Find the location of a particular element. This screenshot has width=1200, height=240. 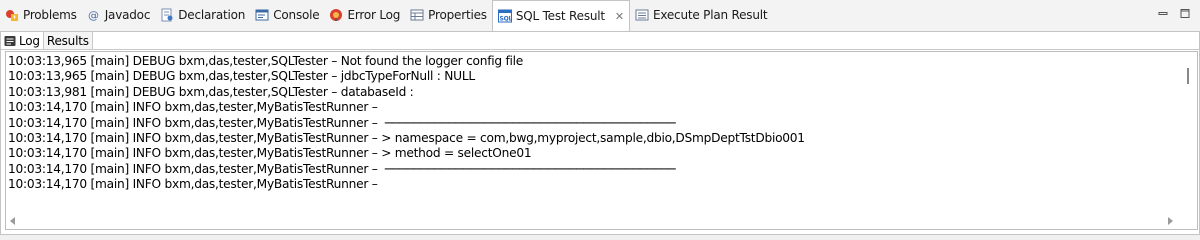

subtab-label: Results is located at coordinates (67, 40).